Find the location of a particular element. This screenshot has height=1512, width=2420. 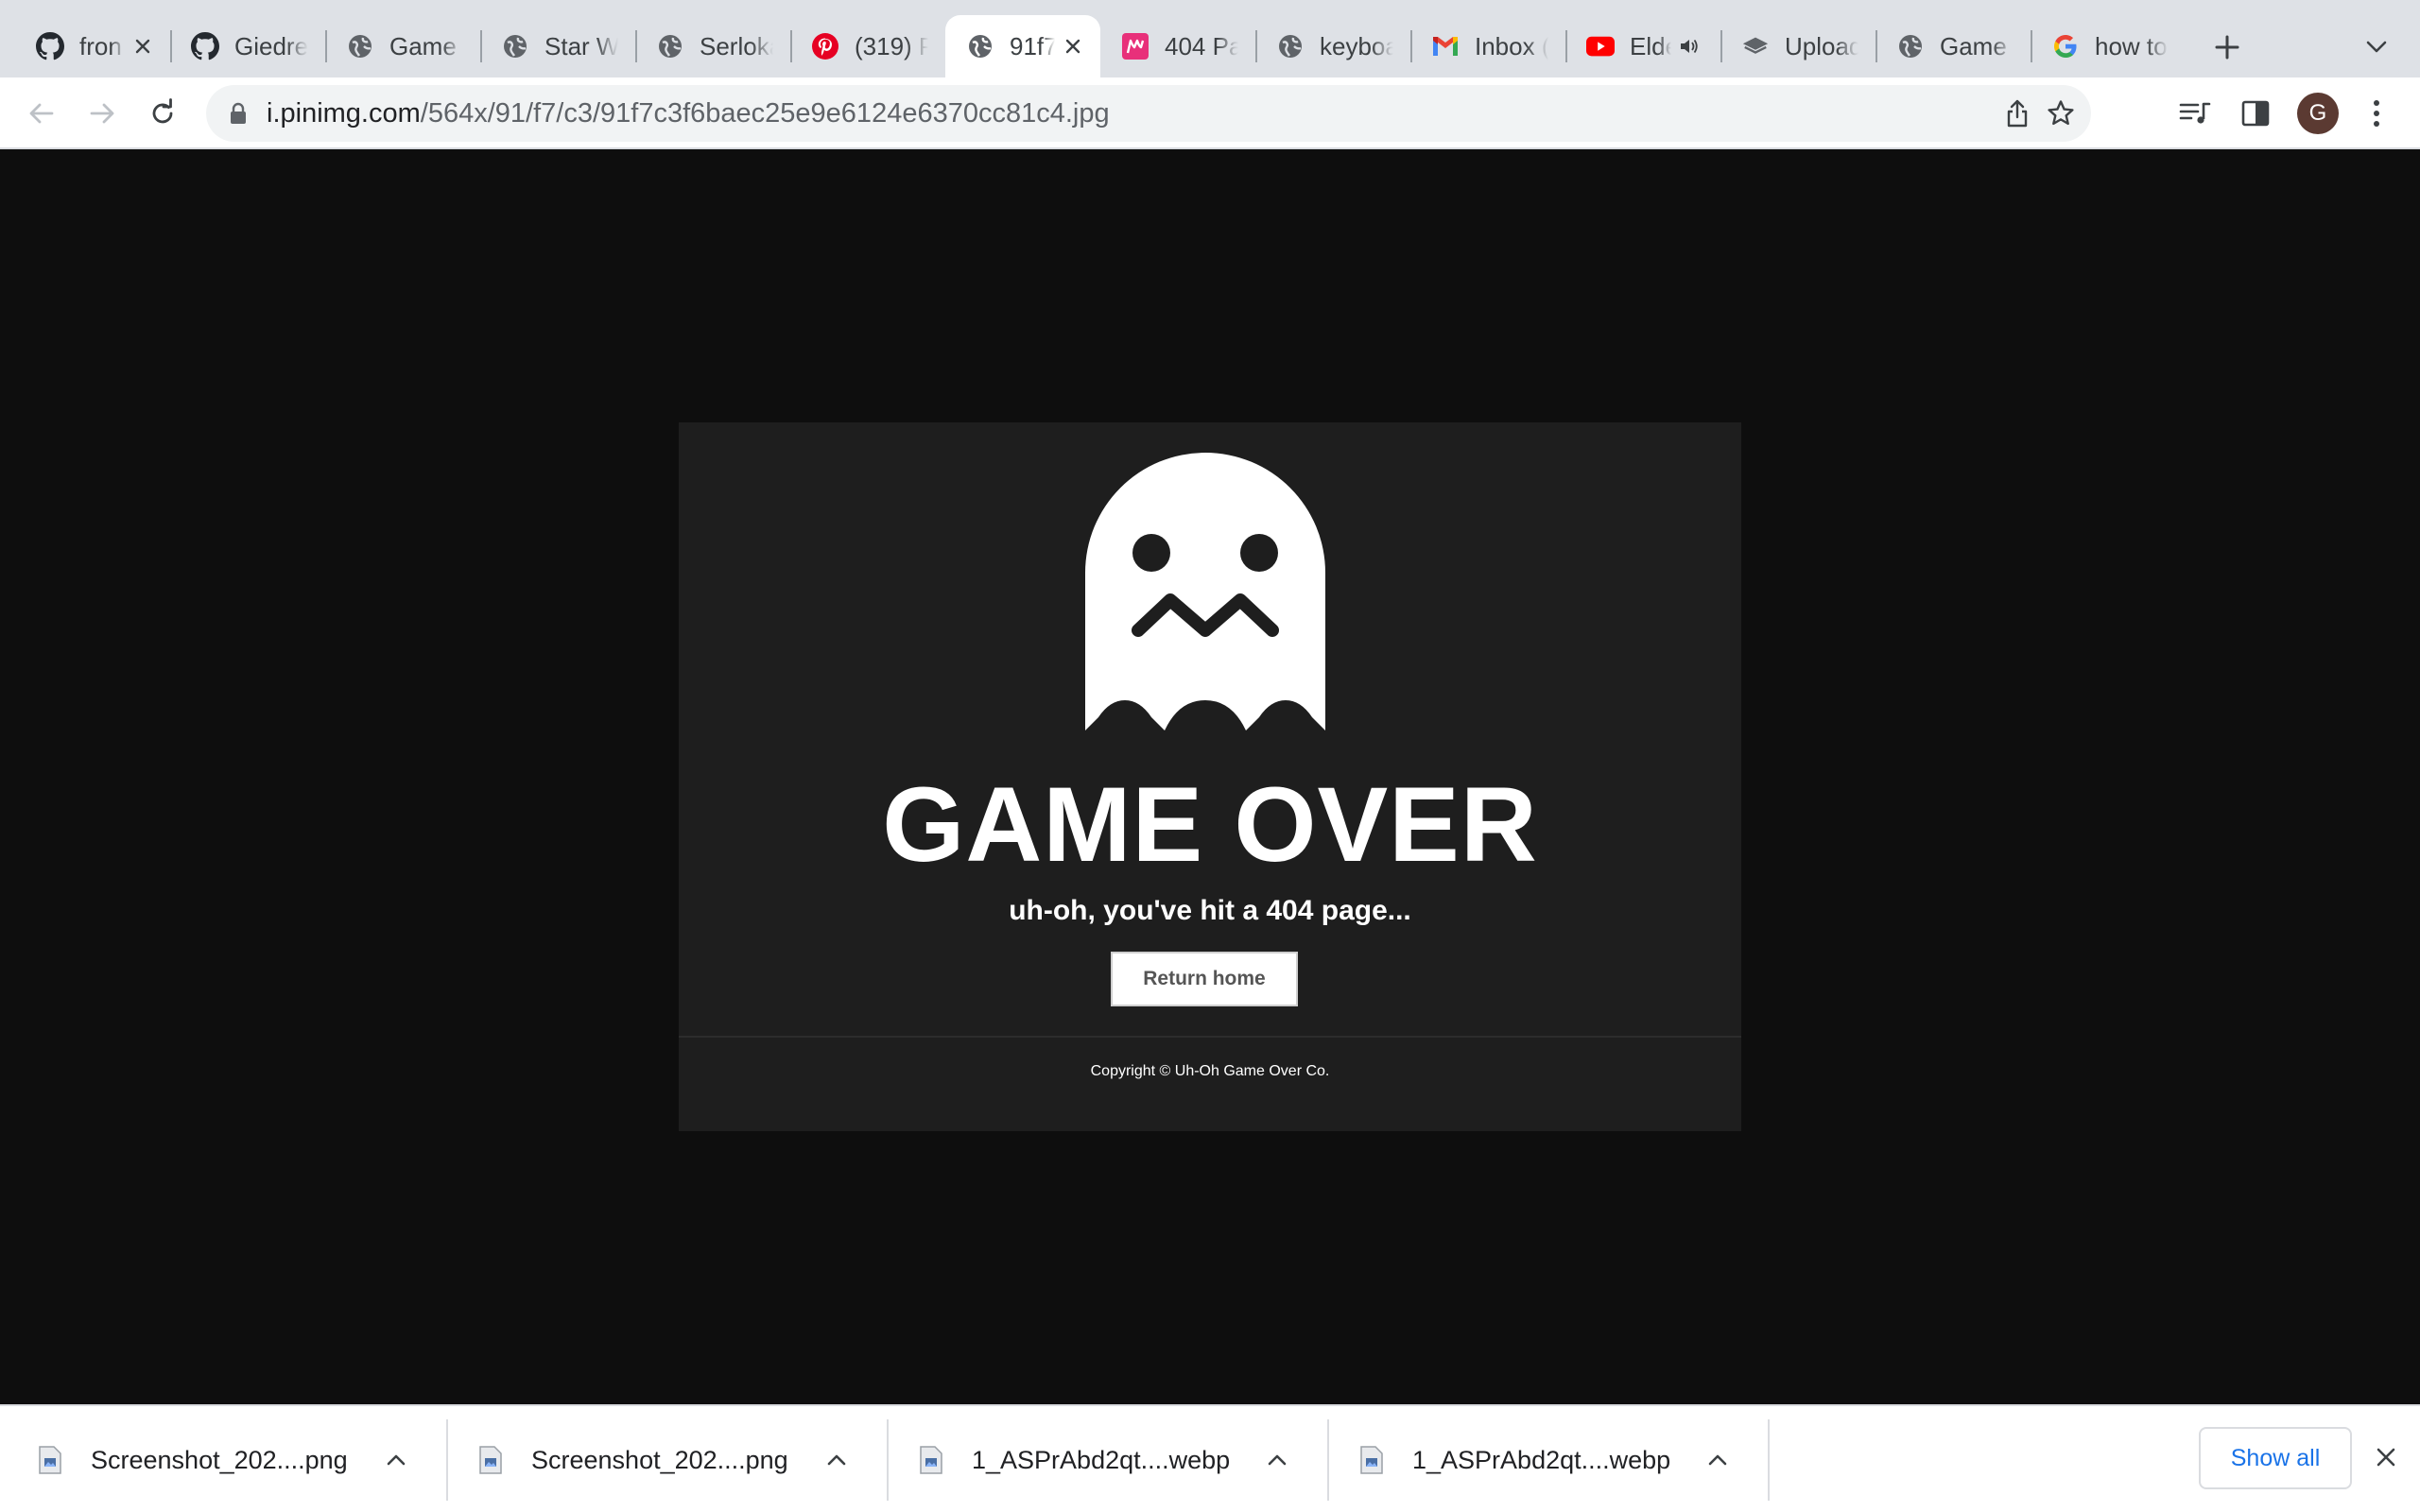

new-tab-button is located at coordinates (2227, 47).